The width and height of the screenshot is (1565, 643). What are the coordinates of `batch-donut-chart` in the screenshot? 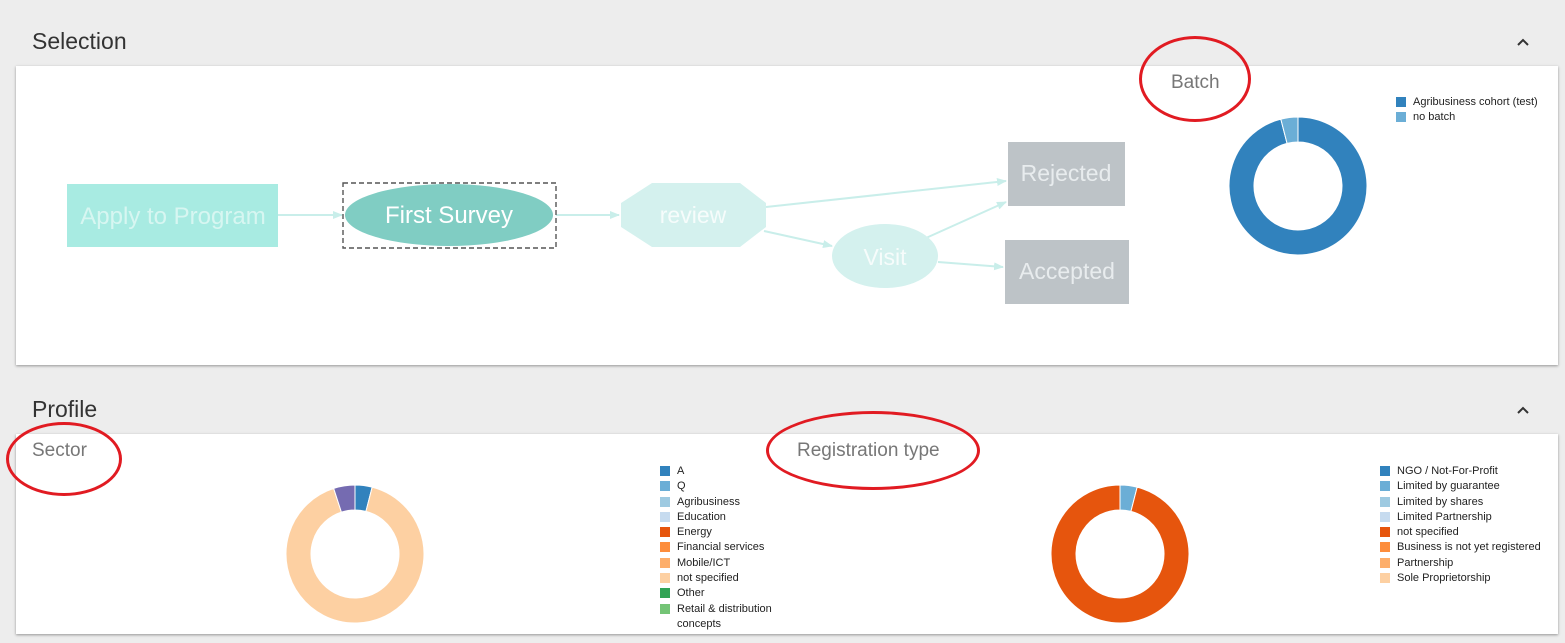 It's located at (1298, 186).